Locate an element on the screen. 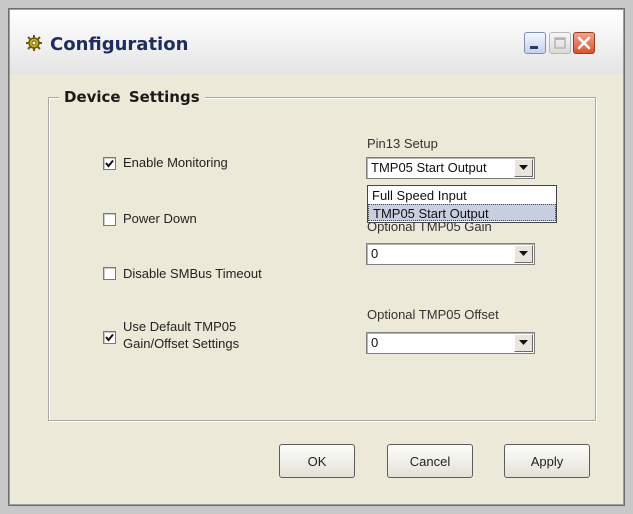 The image size is (633, 514). enable-monitoring-checkbox is located at coordinates (109, 163).